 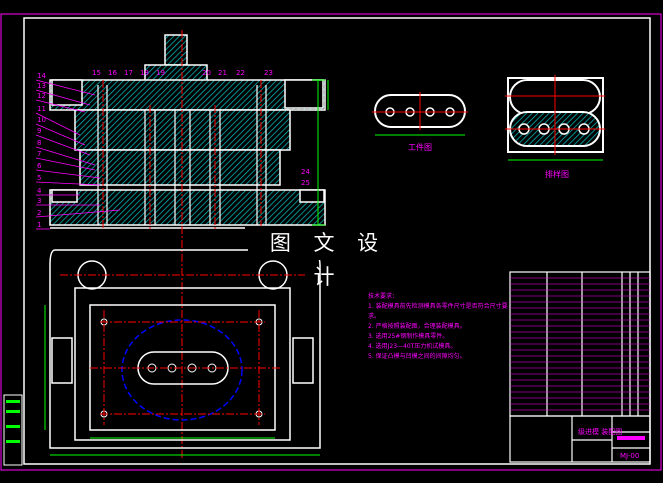 What do you see at coordinates (206, 73) in the screenshot?
I see `part-number-label: 20` at bounding box center [206, 73].